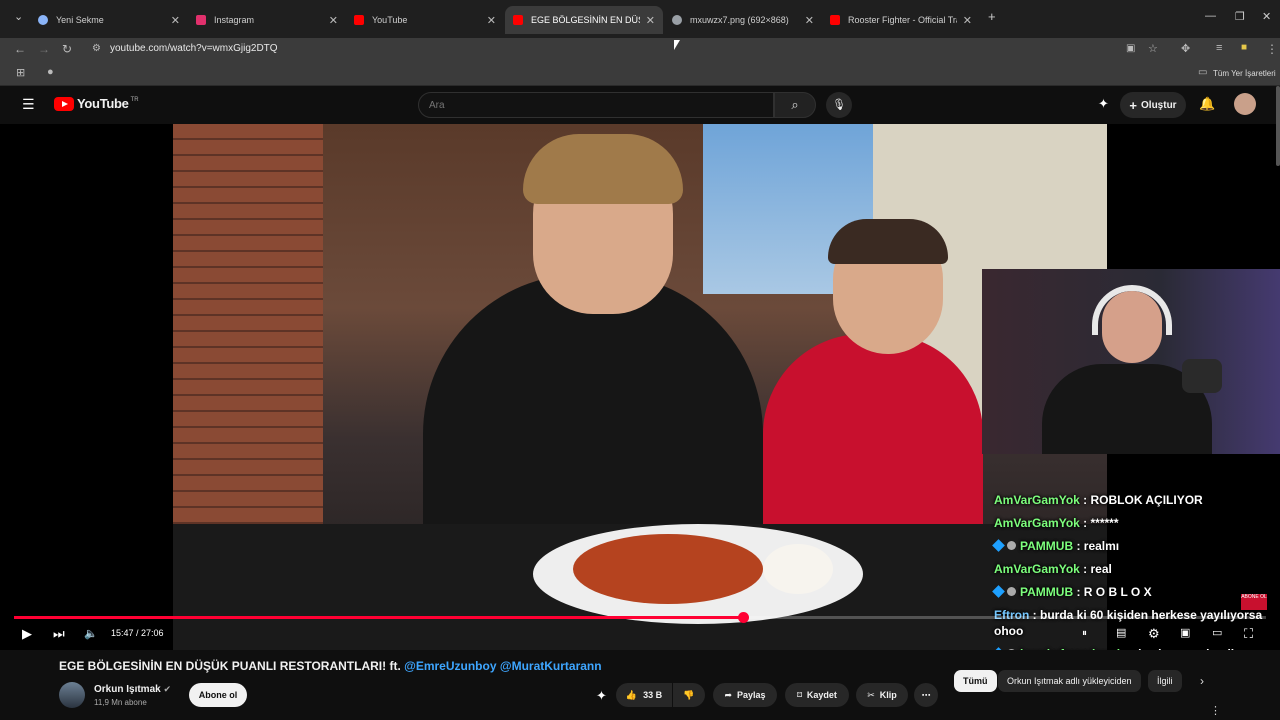 The height and width of the screenshot is (720, 1280). What do you see at coordinates (1185, 48) in the screenshot?
I see `extensions-icon: ✥` at bounding box center [1185, 48].